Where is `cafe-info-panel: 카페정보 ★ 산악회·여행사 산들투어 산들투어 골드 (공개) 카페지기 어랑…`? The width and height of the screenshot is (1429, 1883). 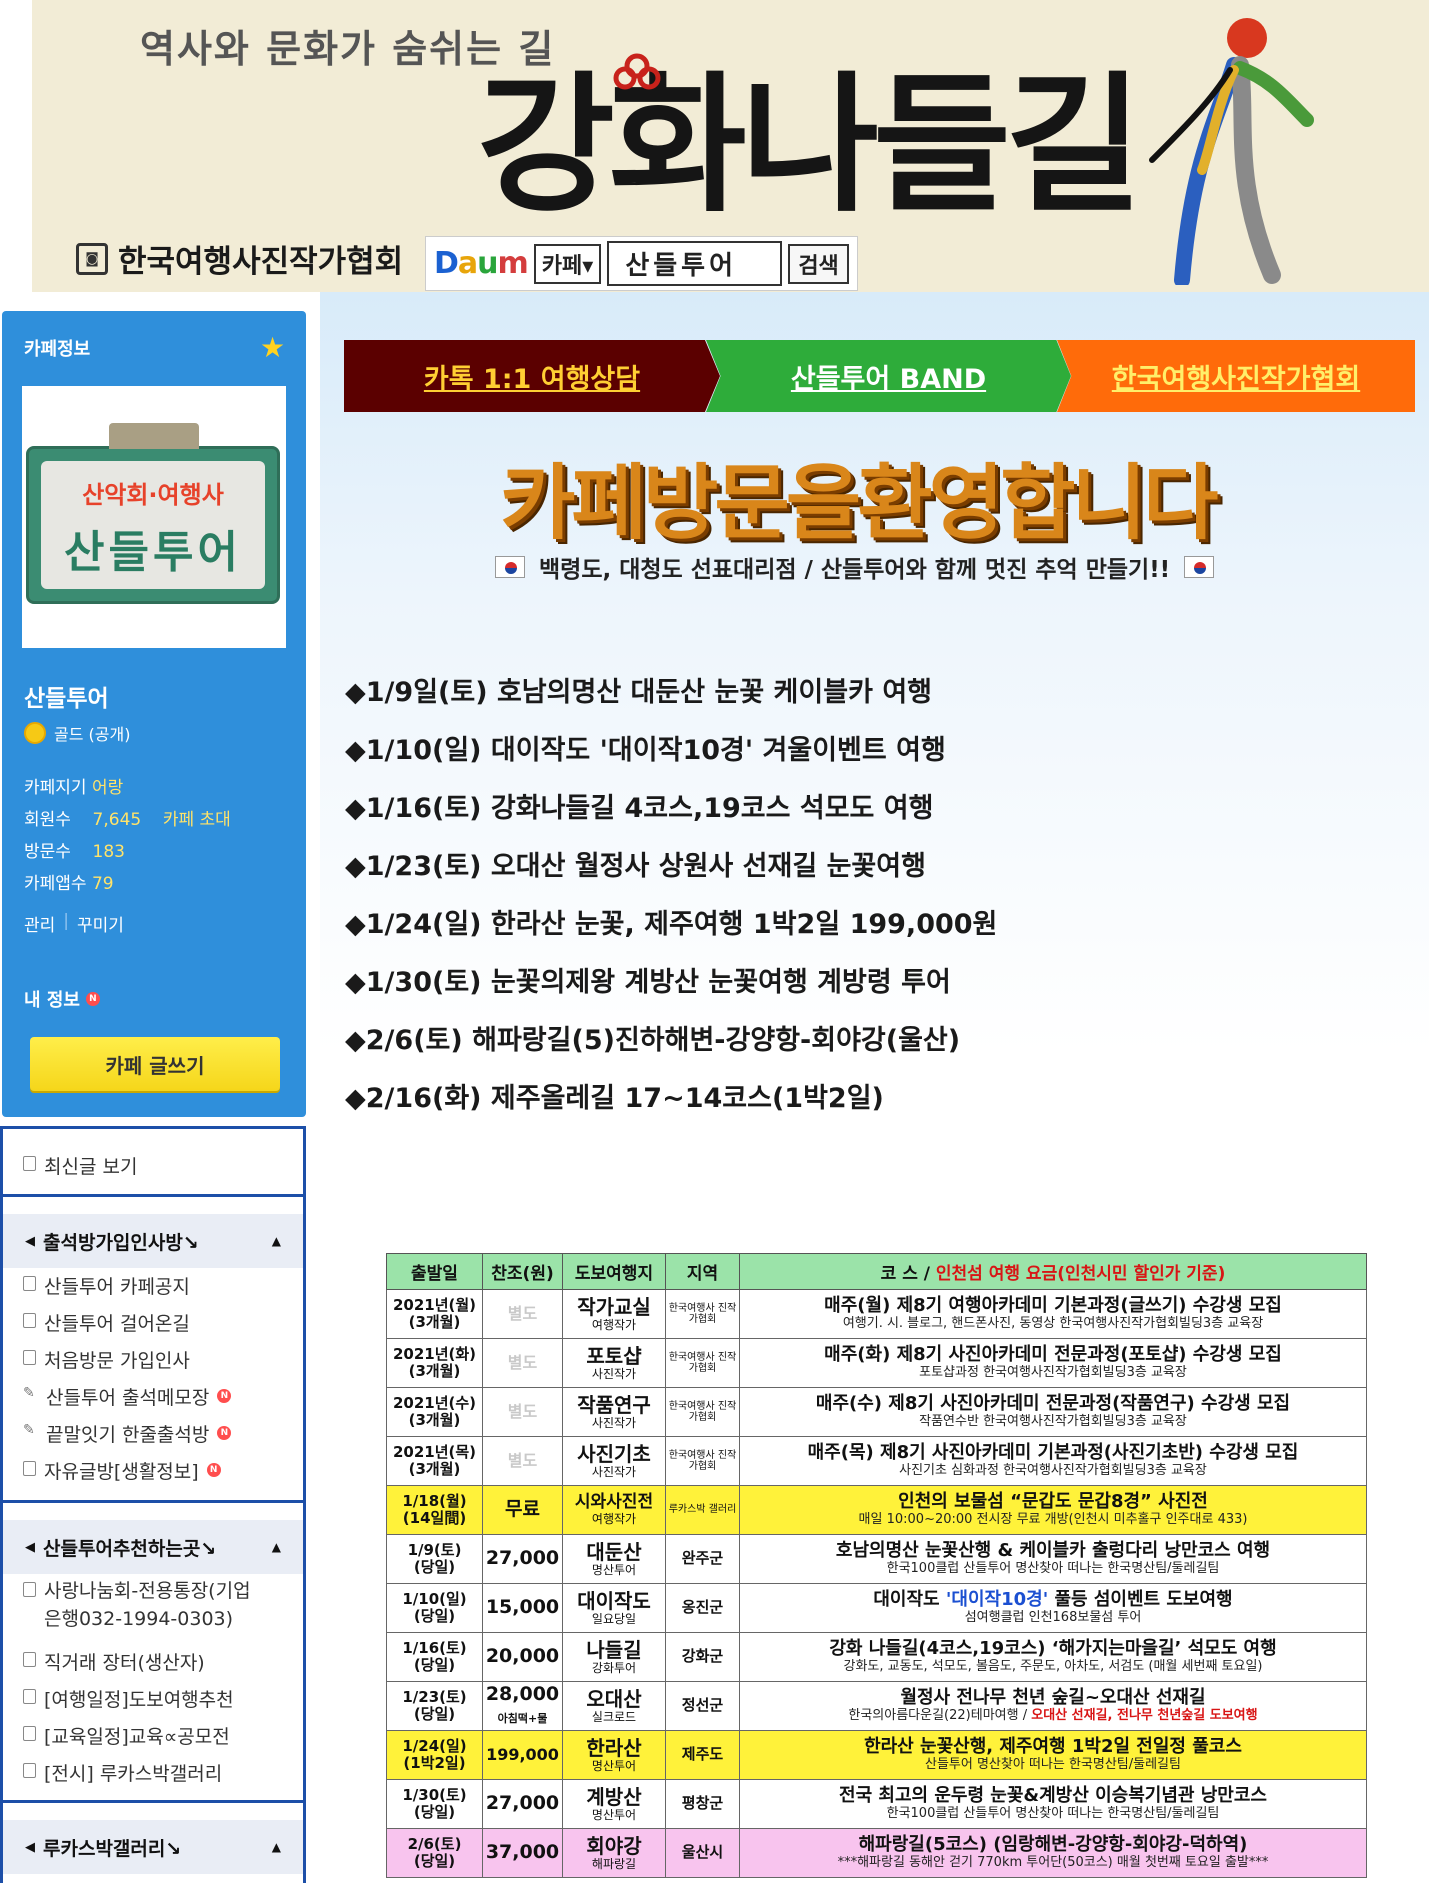 cafe-info-panel: 카페정보 ★ 산악회·여행사 산들투어 산들투어 골드 (공개) 카페지기 어랑… is located at coordinates (154, 714).